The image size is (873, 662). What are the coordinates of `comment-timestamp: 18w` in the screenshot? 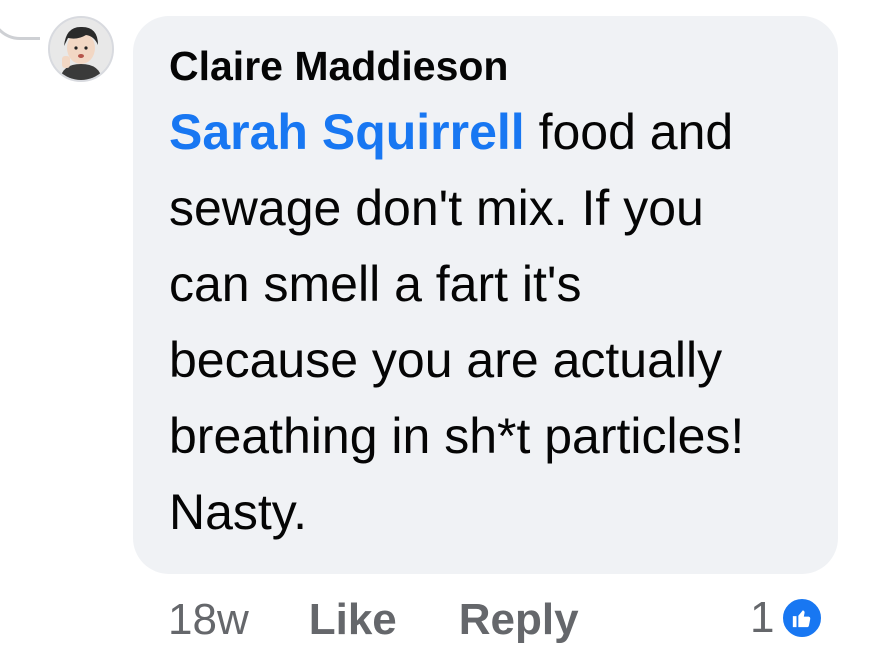 It's located at (208, 620).